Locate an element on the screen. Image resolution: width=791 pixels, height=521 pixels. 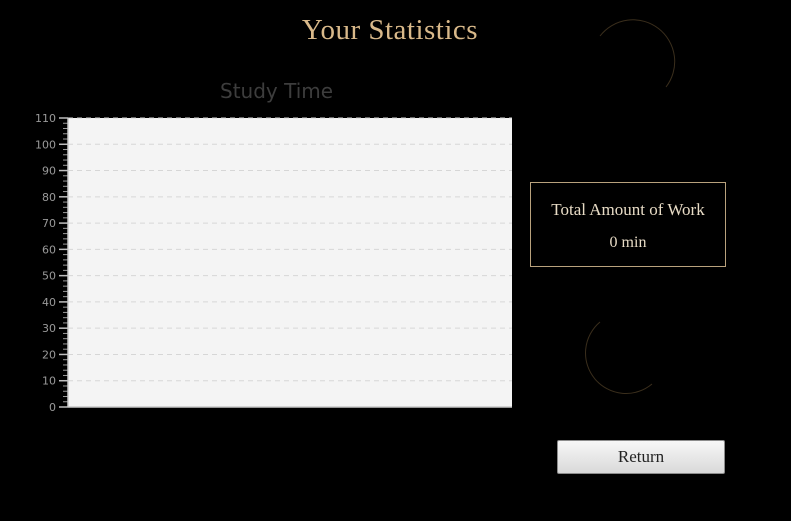
y-tick-label: 70 is located at coordinates (49, 223).